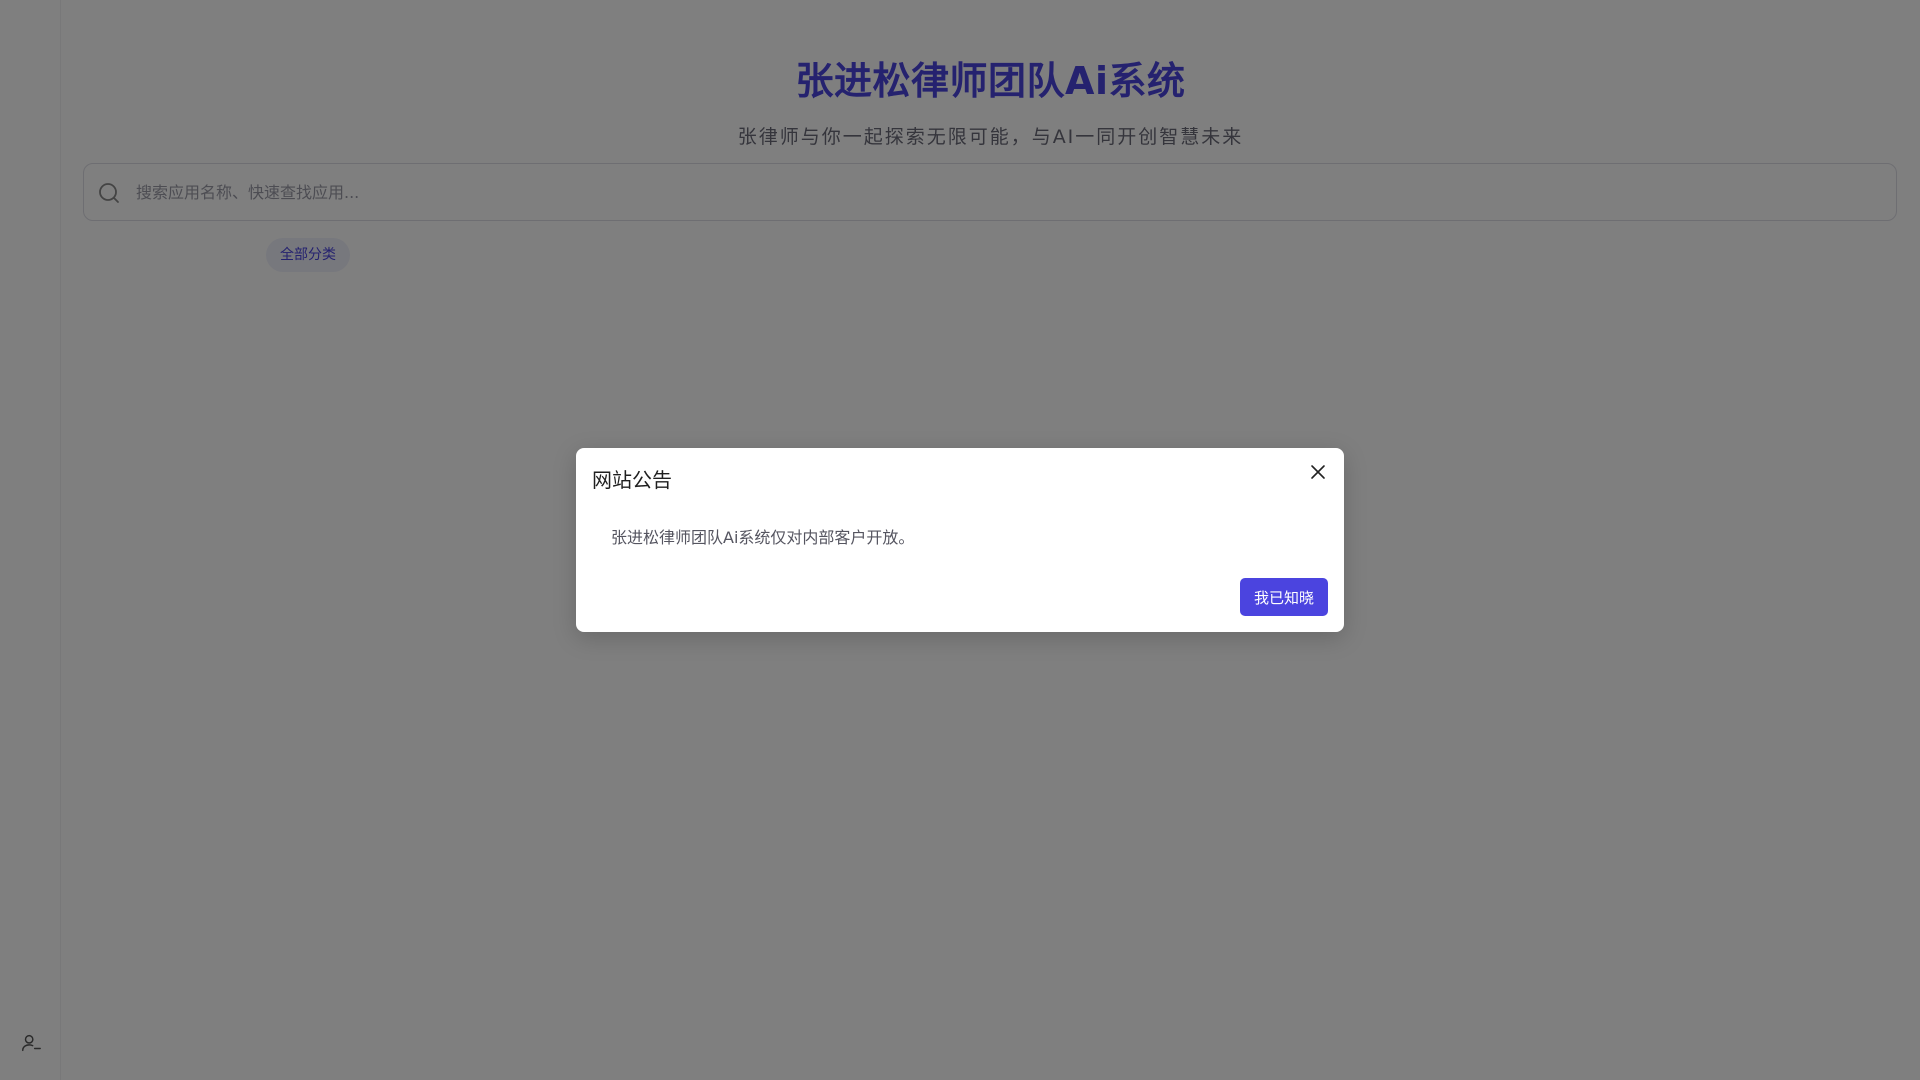 The height and width of the screenshot is (1080, 1920). I want to click on acknowledge-button: 我已知晓, so click(1284, 597).